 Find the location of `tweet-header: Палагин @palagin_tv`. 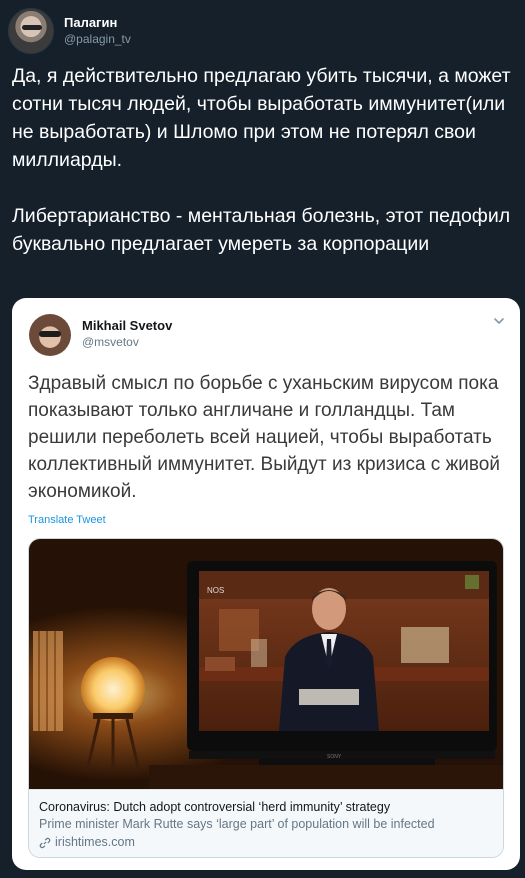

tweet-header: Палагин @palagin_tv is located at coordinates (69, 31).